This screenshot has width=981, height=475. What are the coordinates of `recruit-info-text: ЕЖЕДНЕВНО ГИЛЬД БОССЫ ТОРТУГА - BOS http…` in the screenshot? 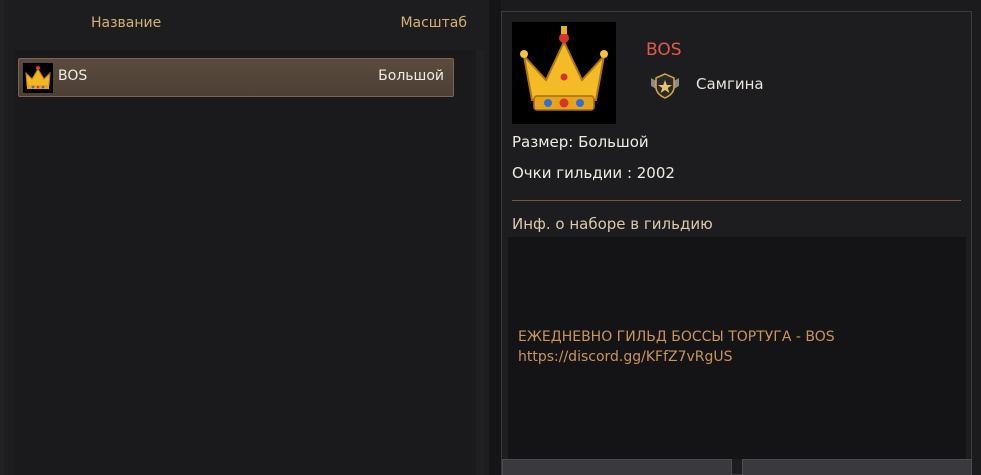 It's located at (676, 347).